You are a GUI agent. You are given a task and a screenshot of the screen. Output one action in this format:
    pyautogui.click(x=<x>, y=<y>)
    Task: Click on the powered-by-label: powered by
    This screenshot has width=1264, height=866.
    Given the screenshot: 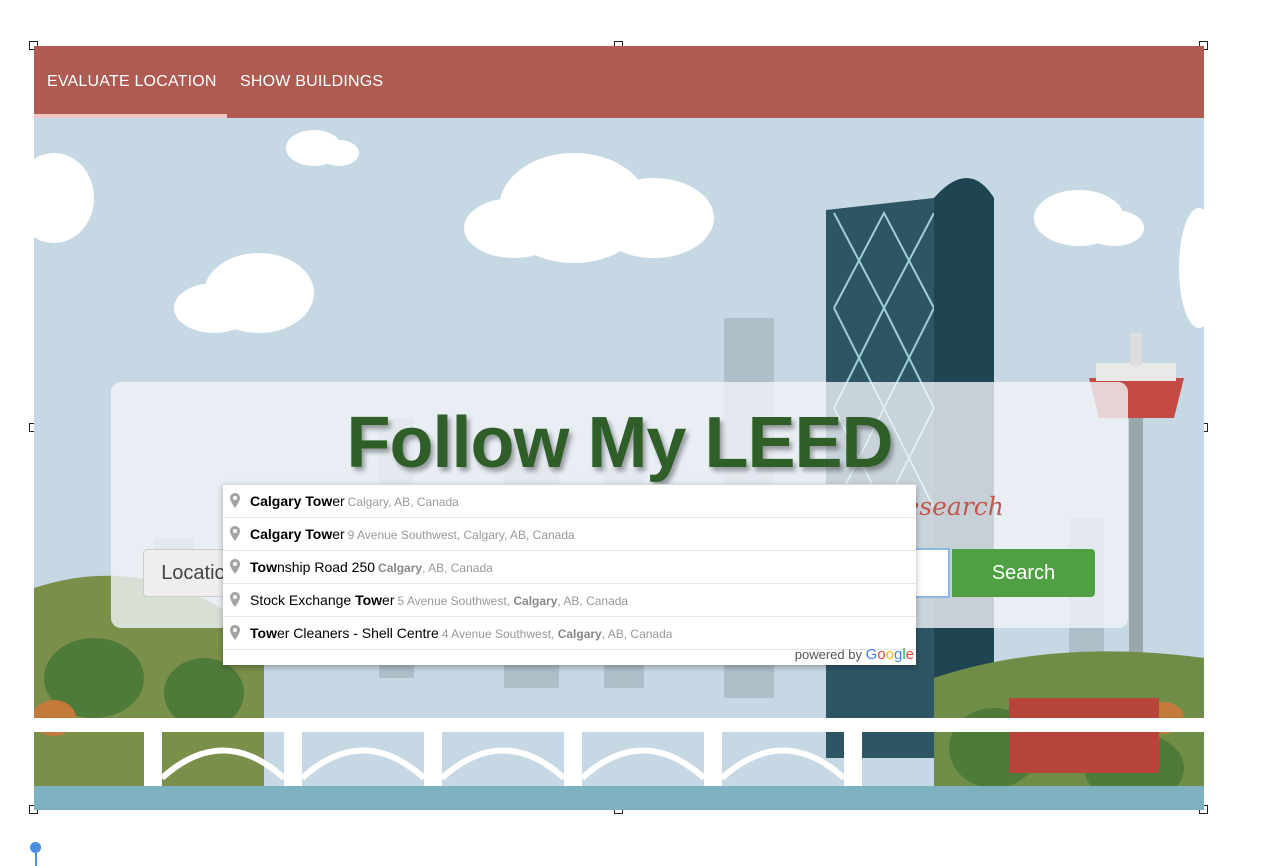 What is the action you would take?
    pyautogui.click(x=828, y=654)
    